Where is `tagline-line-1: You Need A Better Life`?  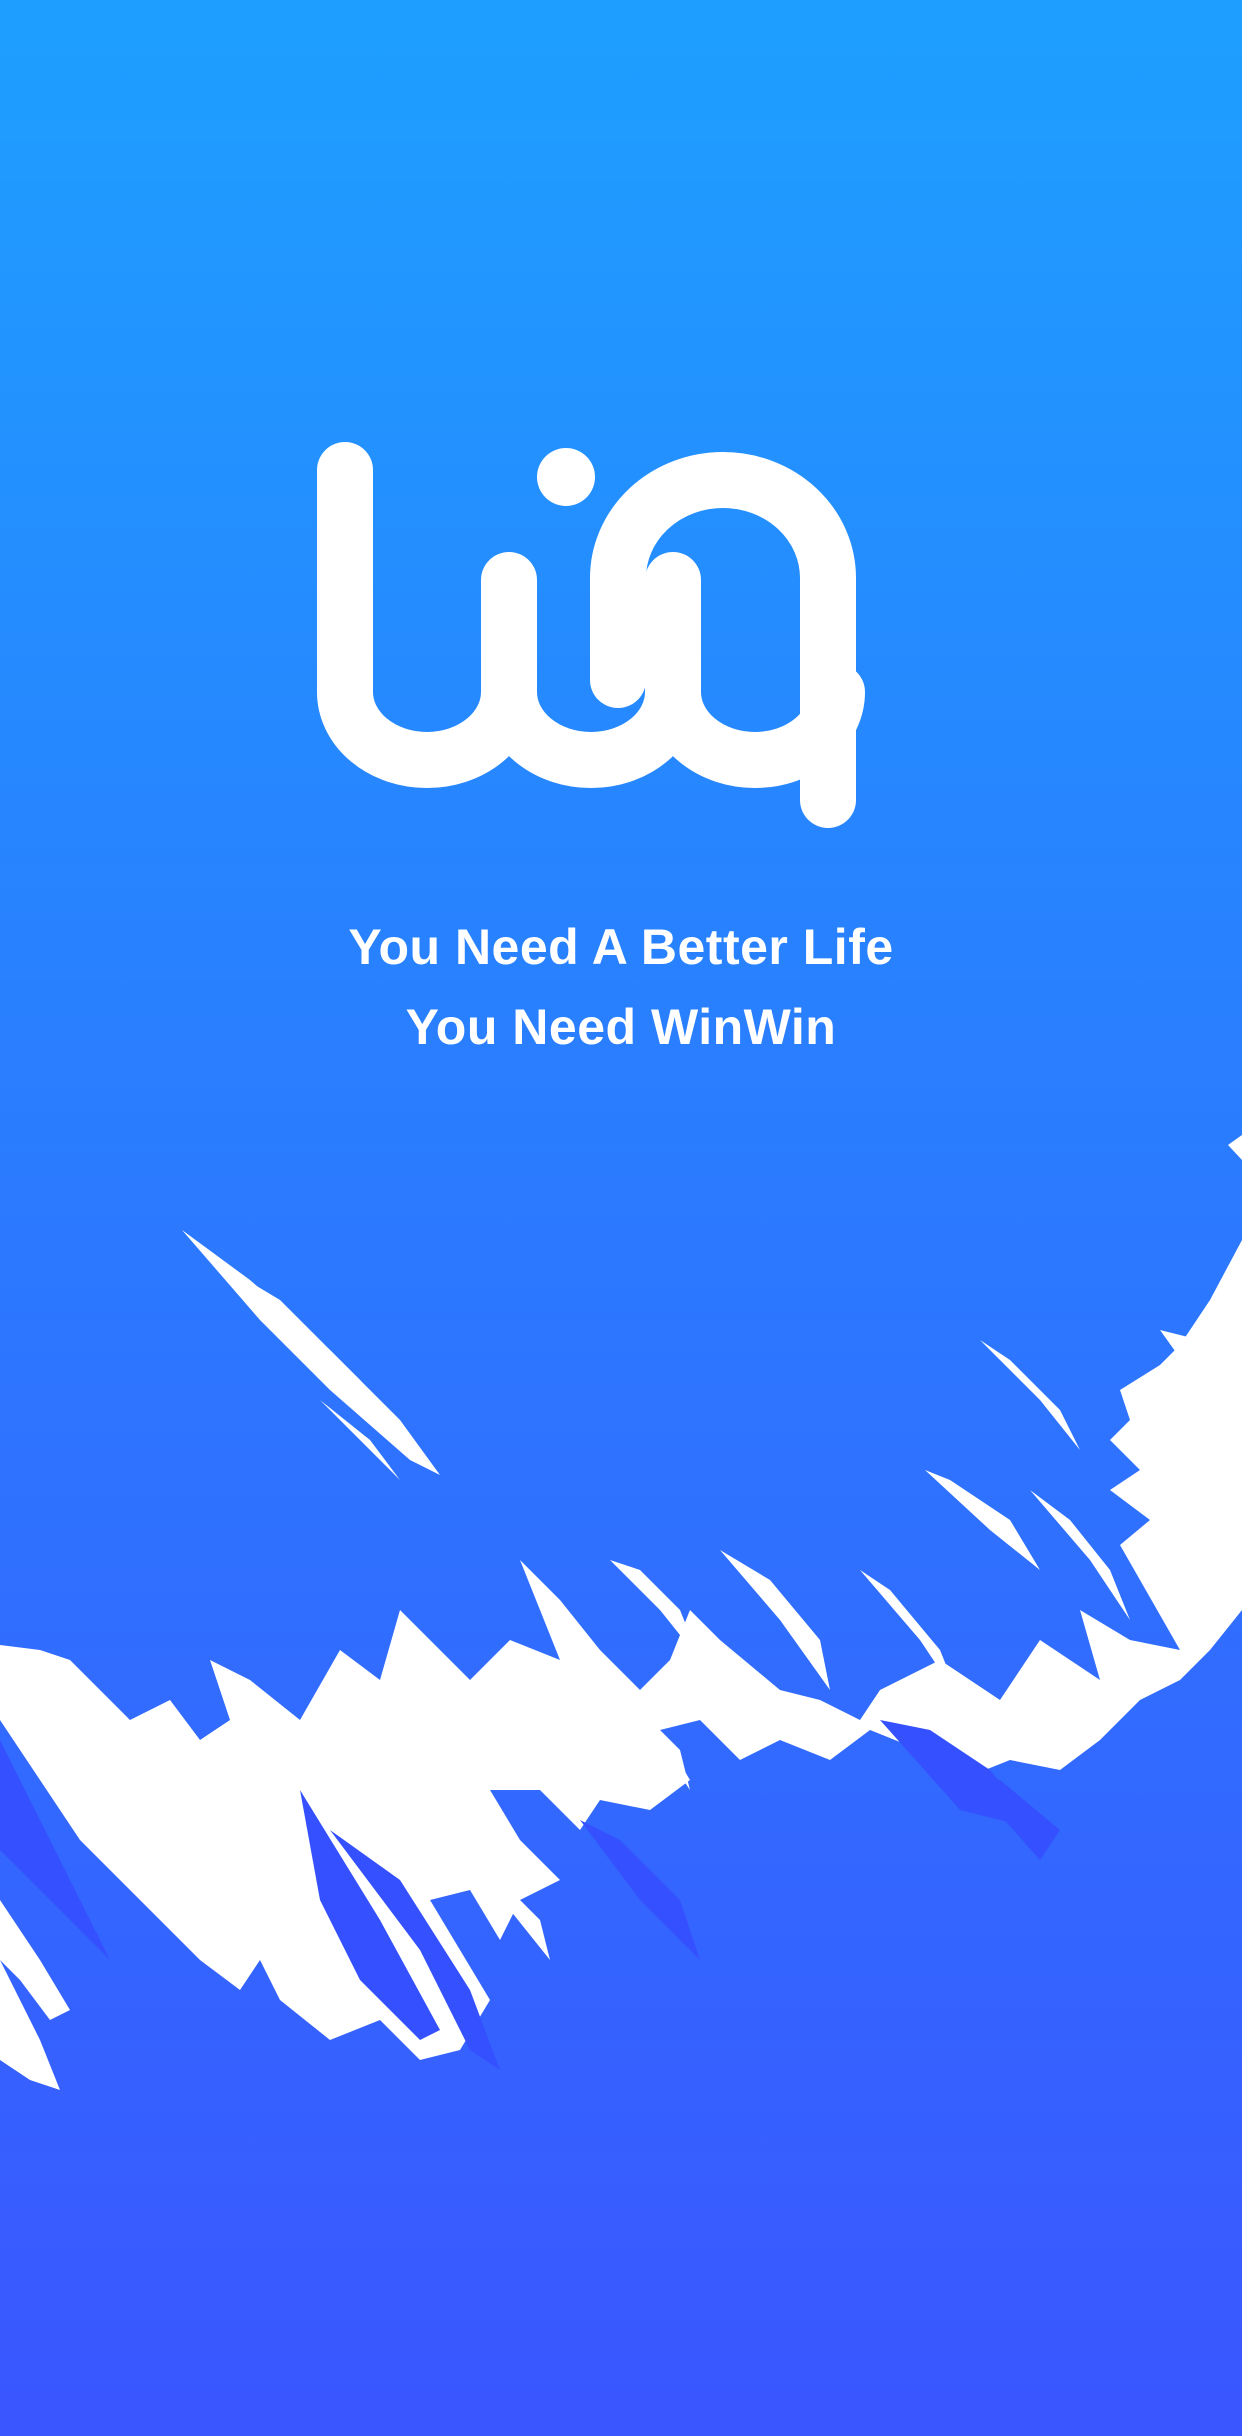
tagline-line-1: You Need A Better Life is located at coordinates (621, 947).